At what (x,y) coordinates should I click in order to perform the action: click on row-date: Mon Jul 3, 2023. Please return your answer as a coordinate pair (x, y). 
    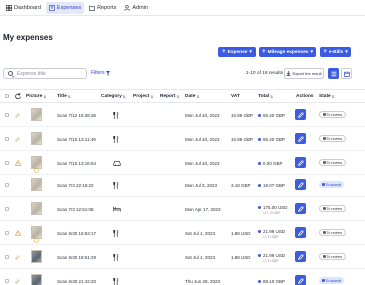
    Looking at the image, I should click on (201, 185).